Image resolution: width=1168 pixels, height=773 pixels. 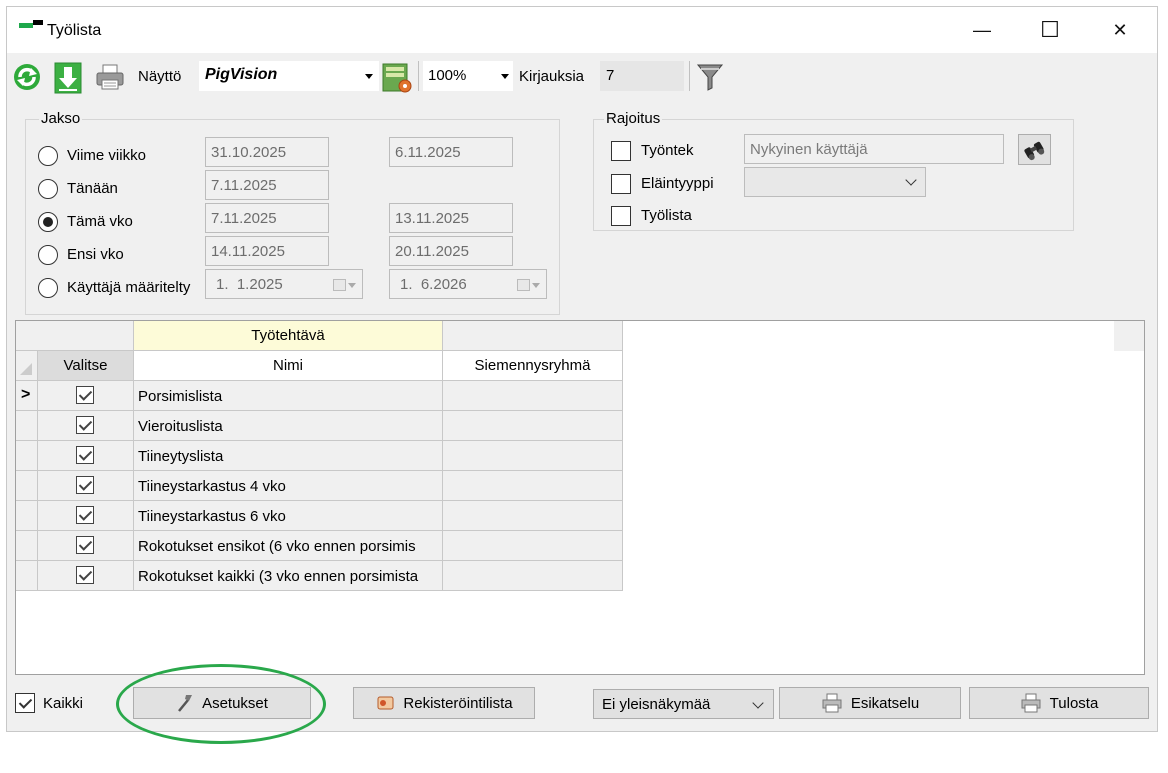 What do you see at coordinates (288, 486) in the screenshot?
I see `name-cell: Tiineystarkastus 4 vko` at bounding box center [288, 486].